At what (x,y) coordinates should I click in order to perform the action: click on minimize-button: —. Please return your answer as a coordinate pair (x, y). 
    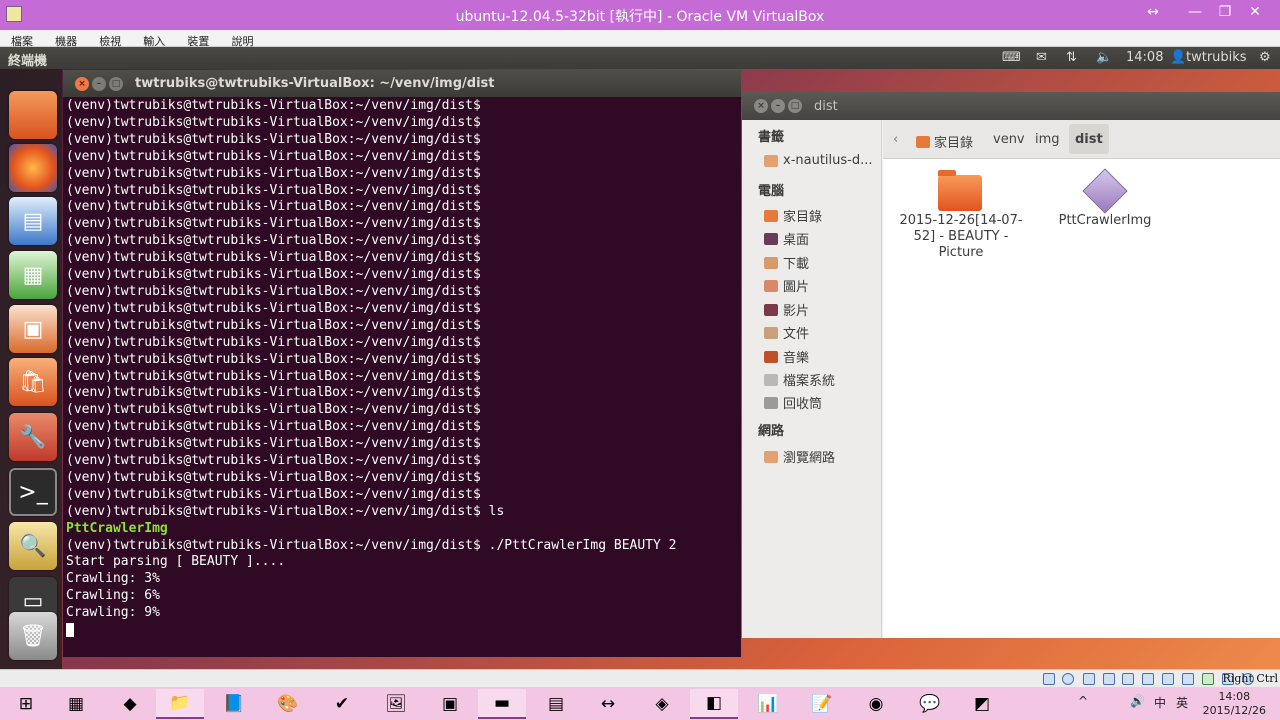
    Looking at the image, I should click on (1195, 12).